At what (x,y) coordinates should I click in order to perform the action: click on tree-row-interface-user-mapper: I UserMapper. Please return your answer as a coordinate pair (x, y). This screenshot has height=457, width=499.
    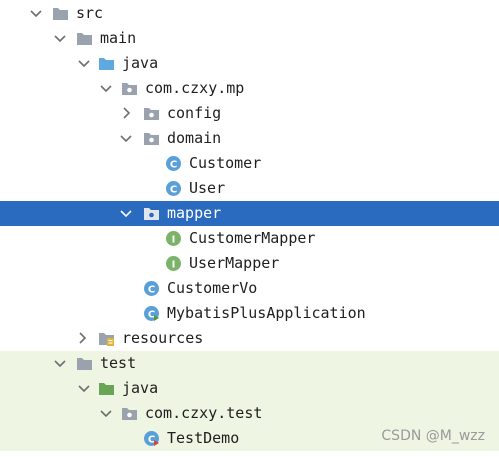
    Looking at the image, I should click on (249, 263).